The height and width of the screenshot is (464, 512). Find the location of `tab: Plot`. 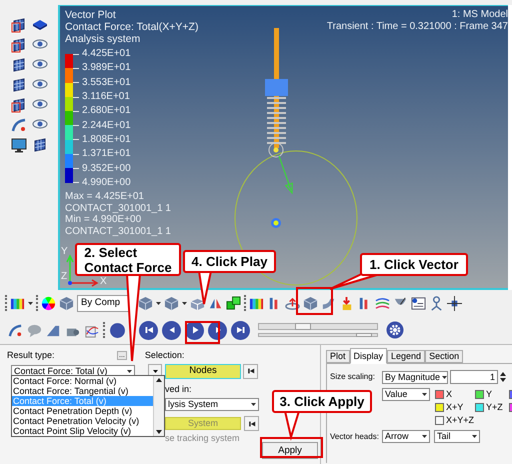

tab: Plot is located at coordinates (338, 356).